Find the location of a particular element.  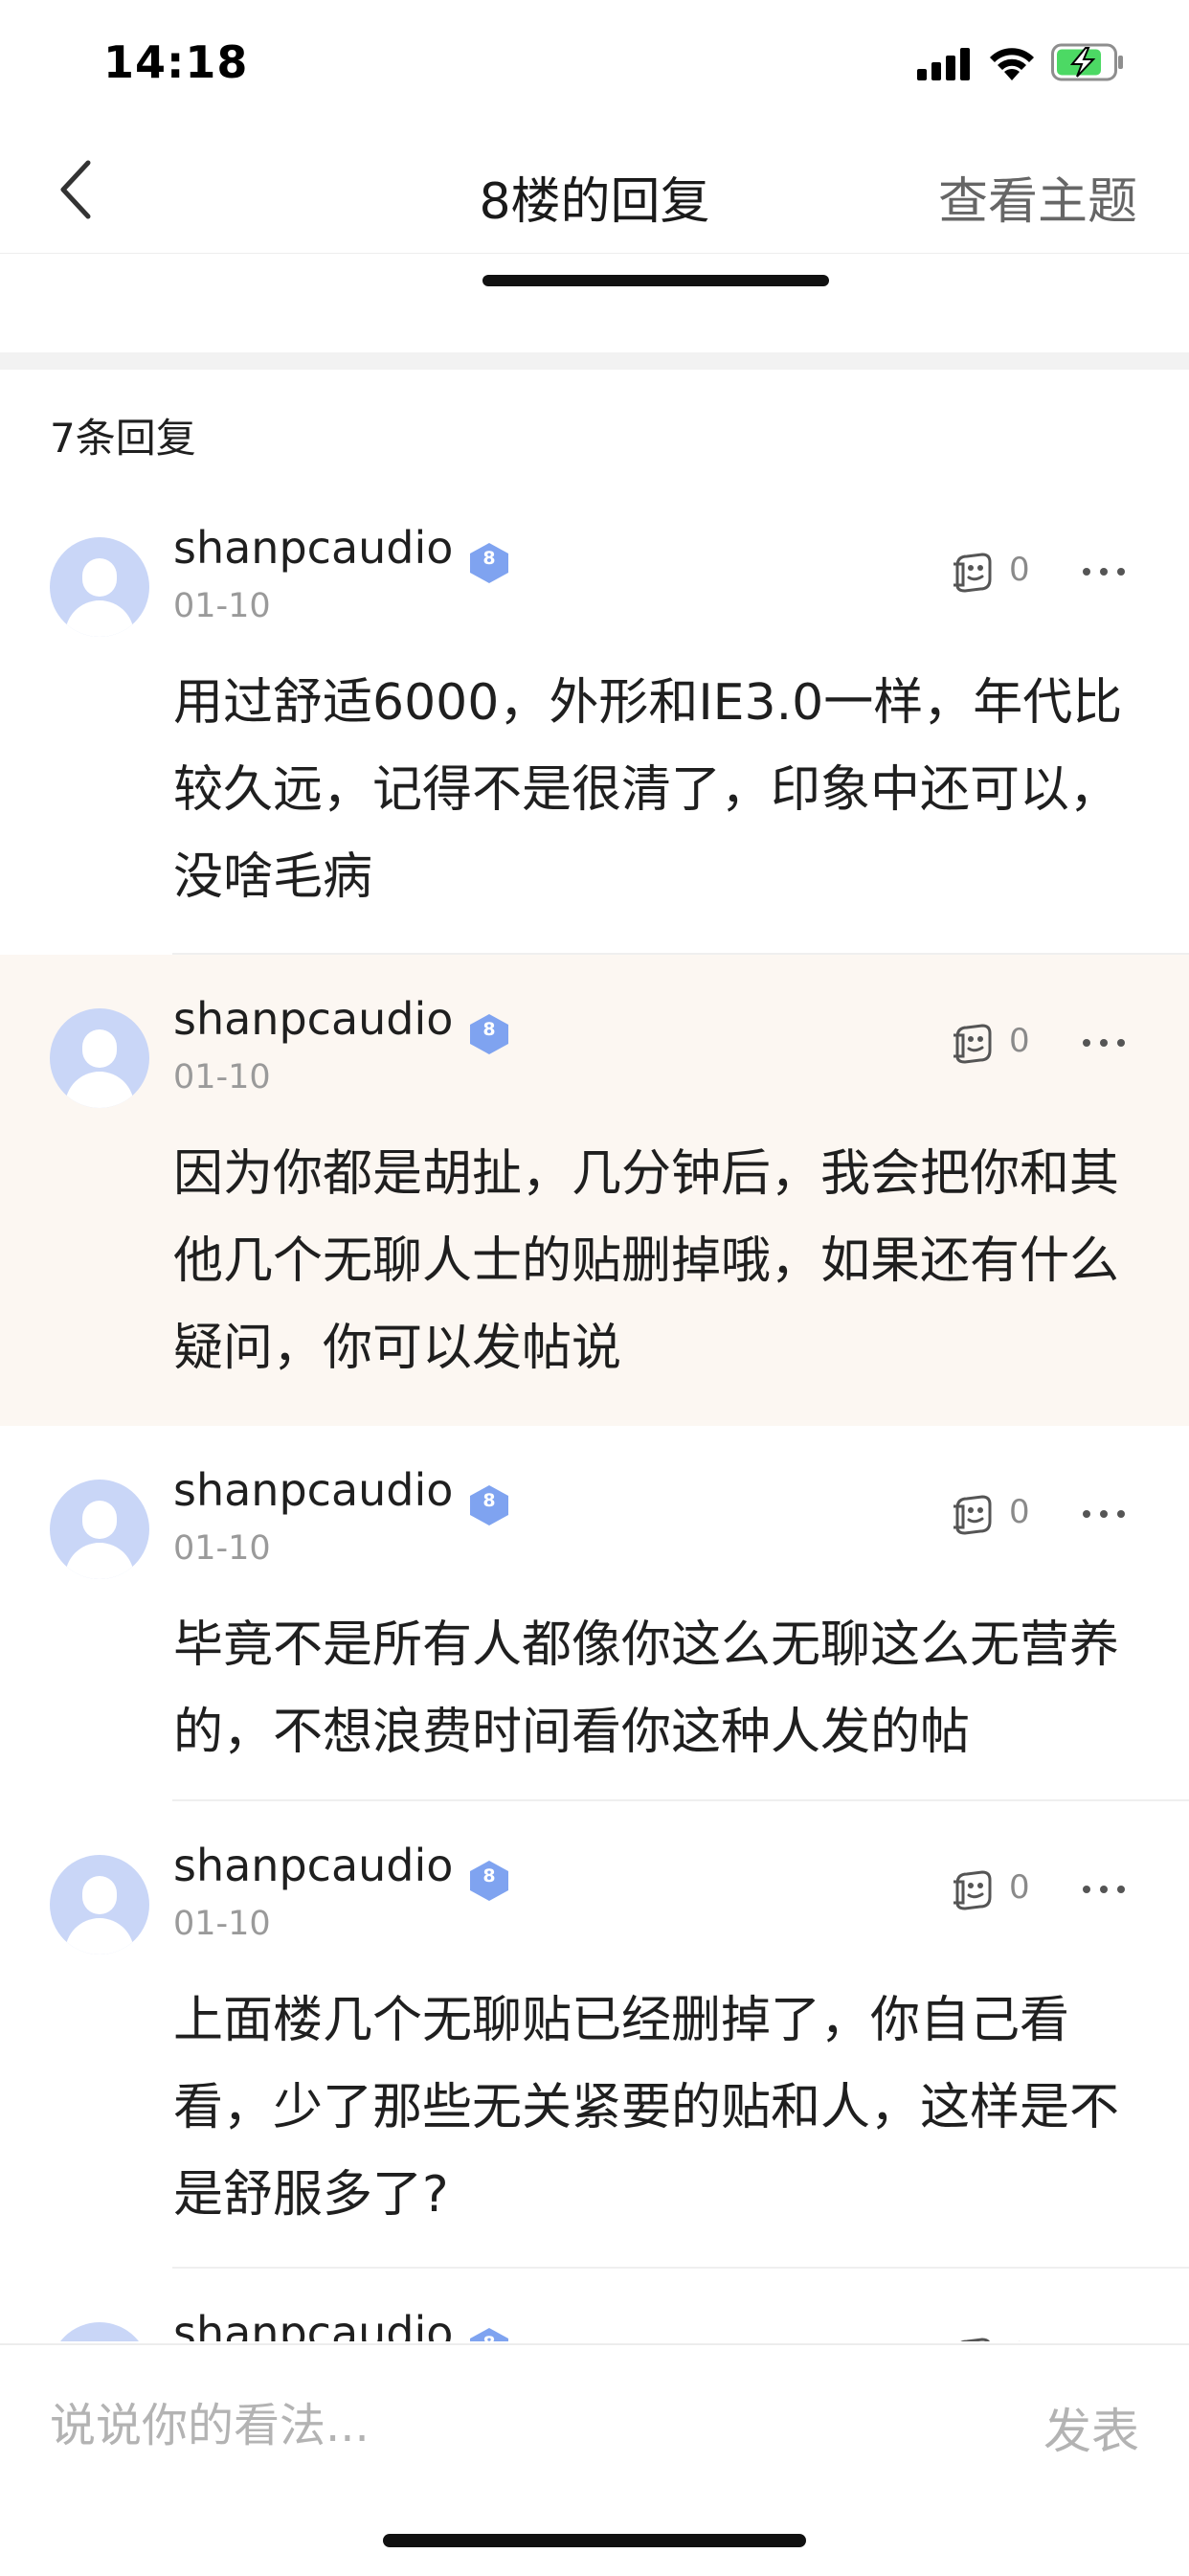

wifi-icon is located at coordinates (1012, 64).